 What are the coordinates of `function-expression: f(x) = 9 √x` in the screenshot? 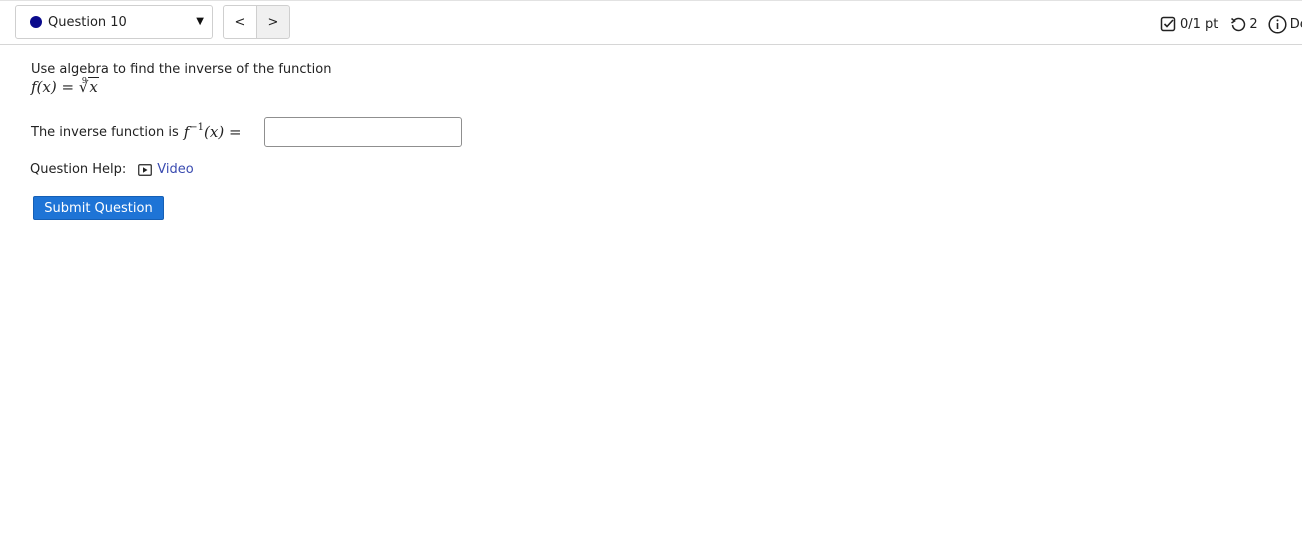 It's located at (65, 86).